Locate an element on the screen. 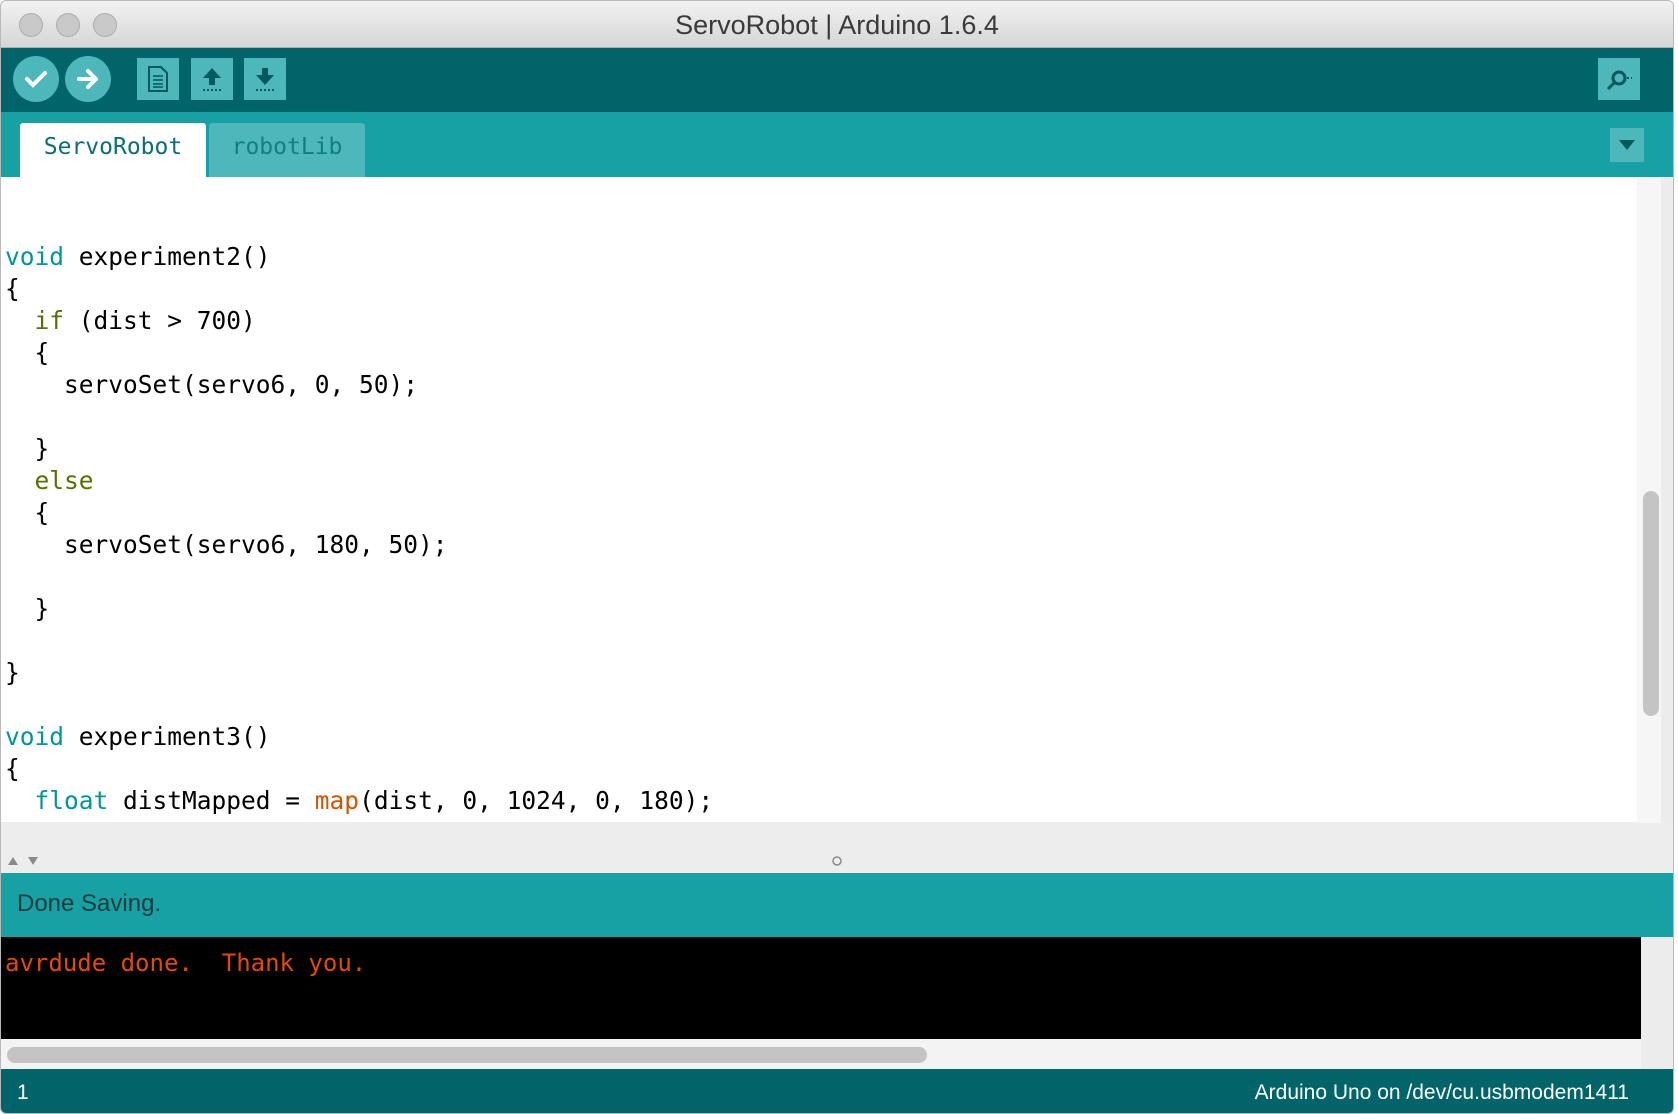 Image resolution: width=1678 pixels, height=1114 pixels. window-title: ServoRobot | Arduino 1.6.4 is located at coordinates (837, 25).